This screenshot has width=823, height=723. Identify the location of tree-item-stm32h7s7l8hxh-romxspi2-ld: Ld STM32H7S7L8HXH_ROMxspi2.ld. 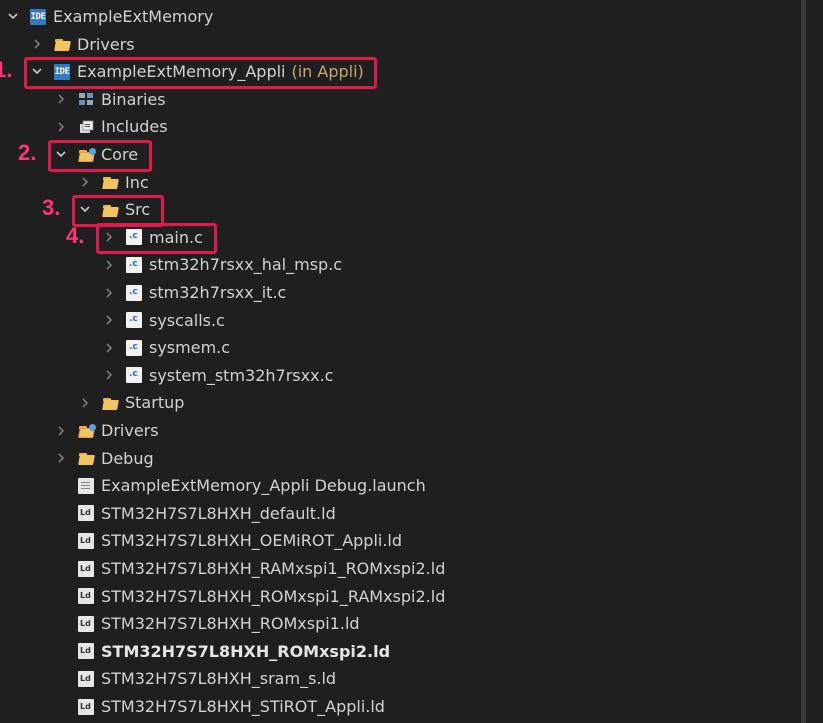
(411, 651).